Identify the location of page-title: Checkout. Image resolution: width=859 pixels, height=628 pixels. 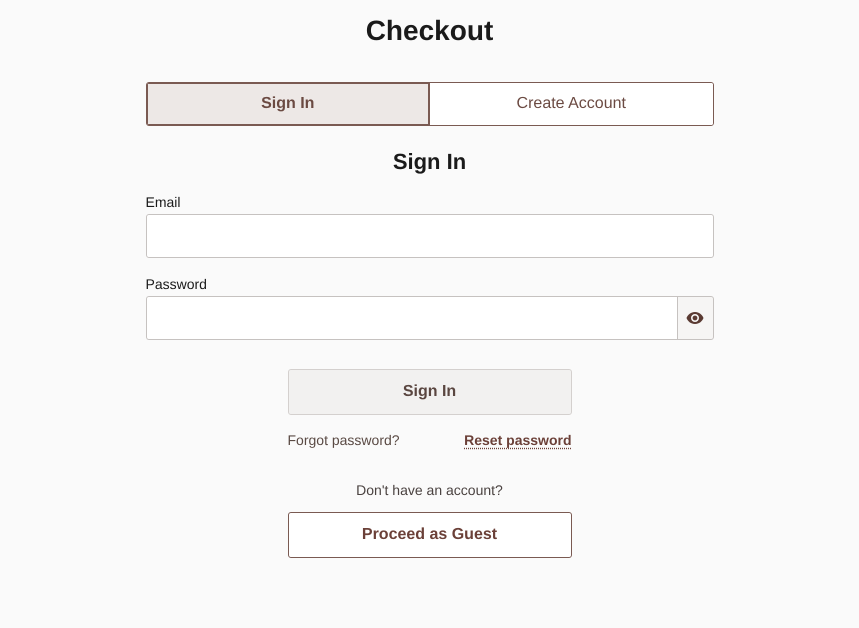
(430, 31).